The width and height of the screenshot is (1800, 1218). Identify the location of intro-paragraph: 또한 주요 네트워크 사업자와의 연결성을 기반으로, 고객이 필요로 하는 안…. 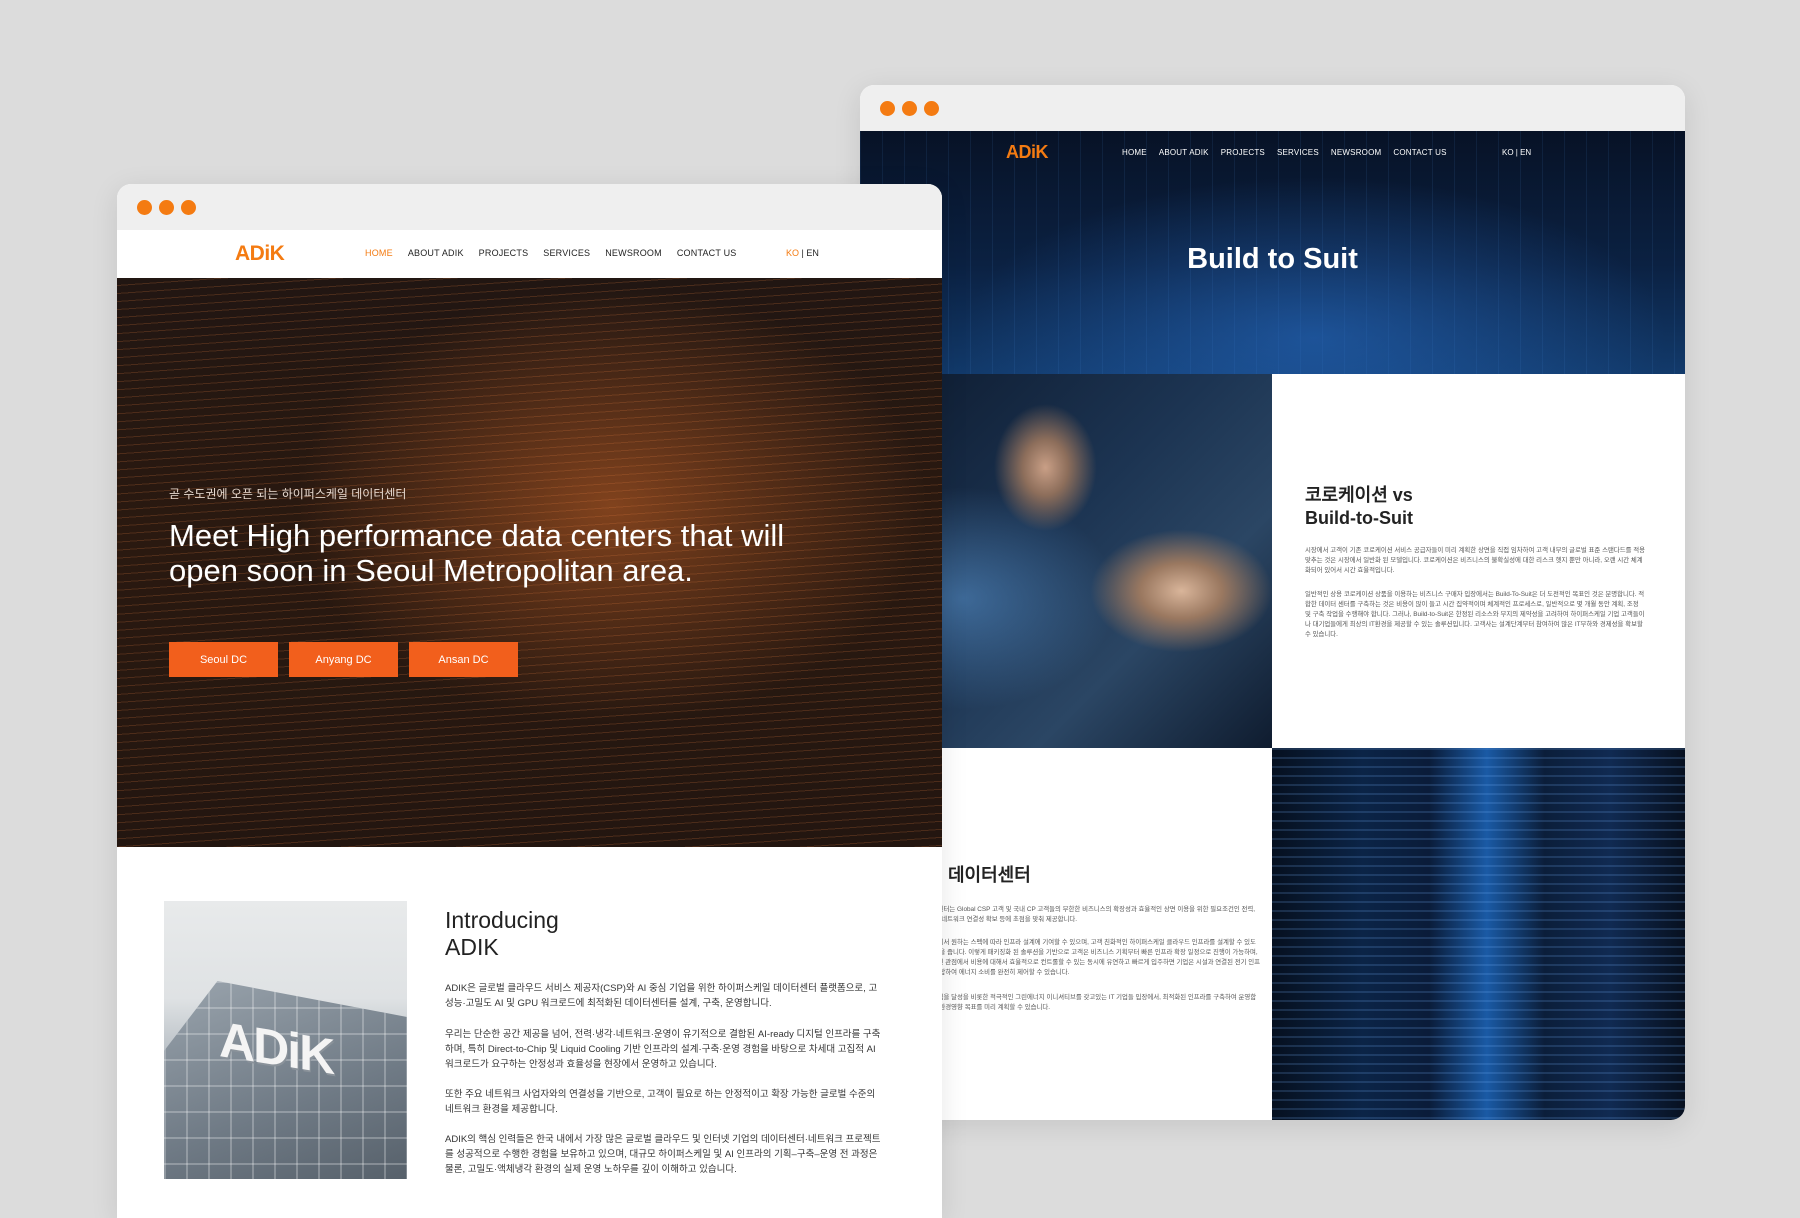
(660, 1102).